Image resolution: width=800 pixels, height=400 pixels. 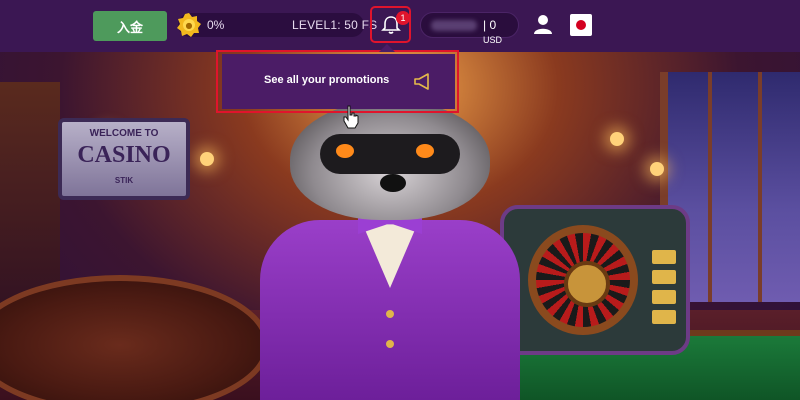 What do you see at coordinates (543, 24) in the screenshot?
I see `user-icon` at bounding box center [543, 24].